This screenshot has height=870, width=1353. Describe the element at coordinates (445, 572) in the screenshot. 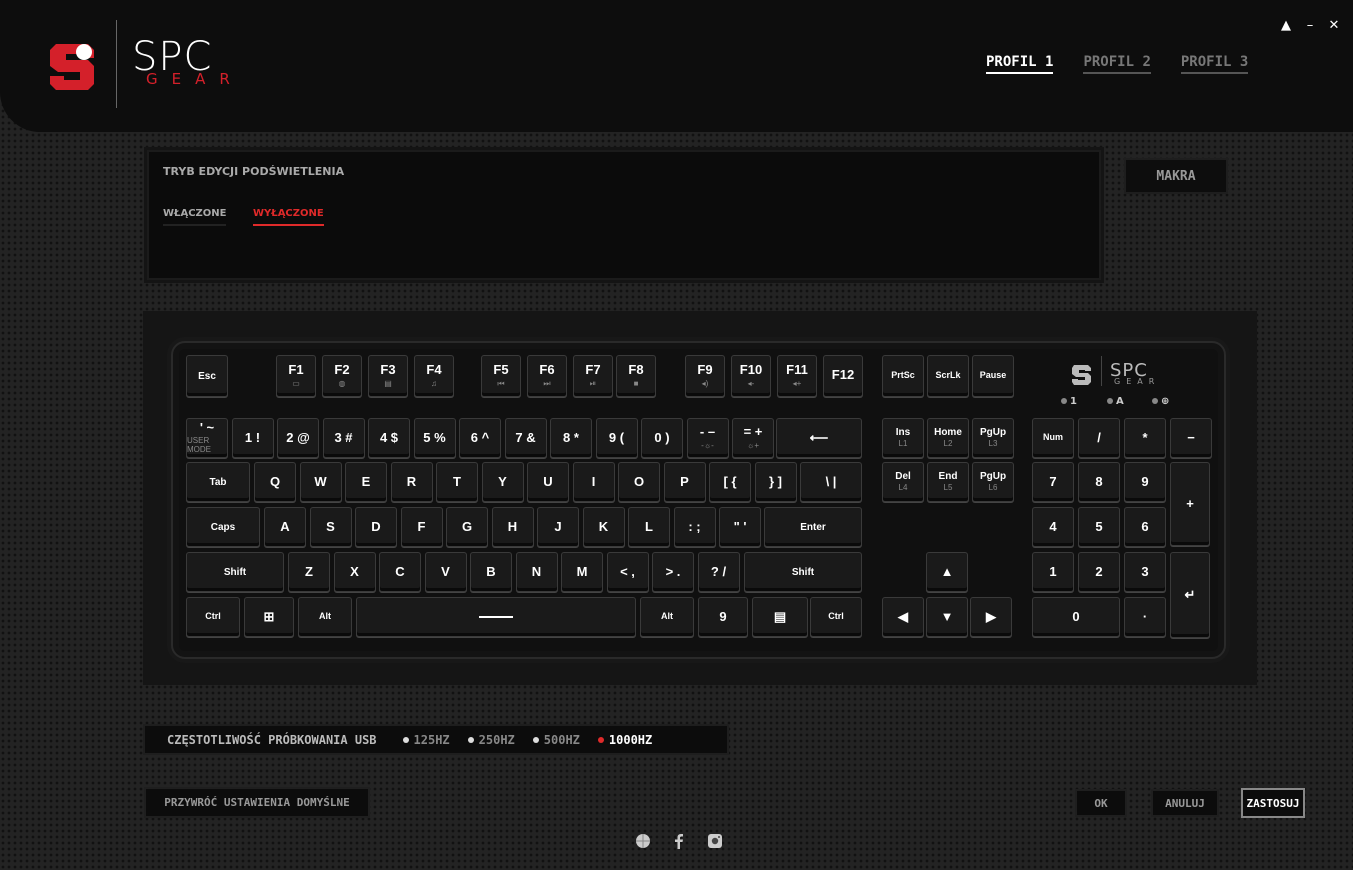

I see `key-z-row-3: V` at that location.